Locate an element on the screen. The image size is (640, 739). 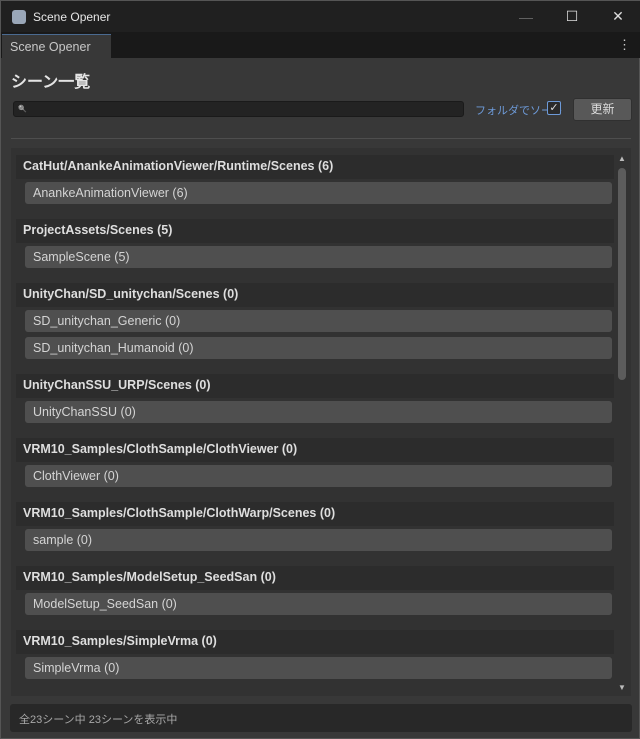
status-bar: 全23シーン中 23シーンを表示中 is located at coordinates (321, 718).